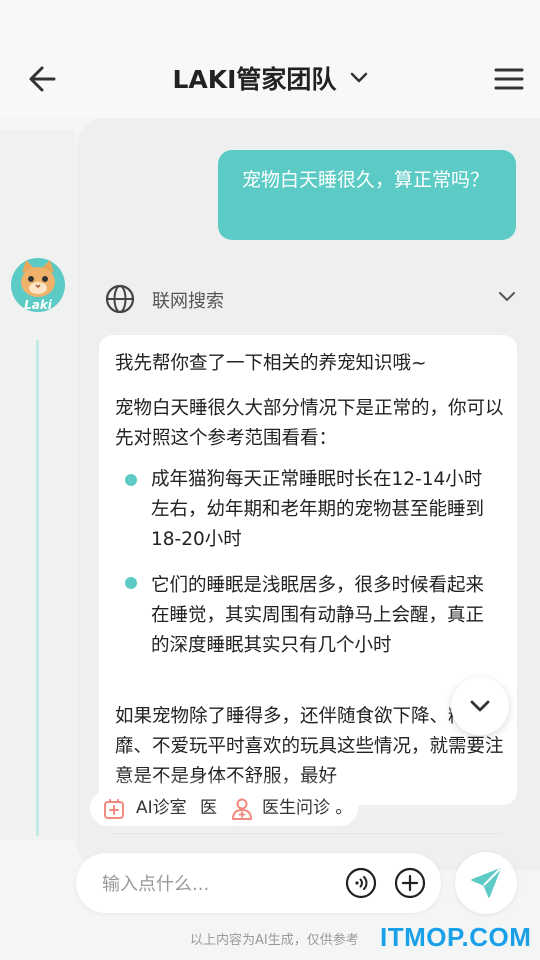  What do you see at coordinates (307, 833) in the screenshot?
I see `divider` at bounding box center [307, 833].